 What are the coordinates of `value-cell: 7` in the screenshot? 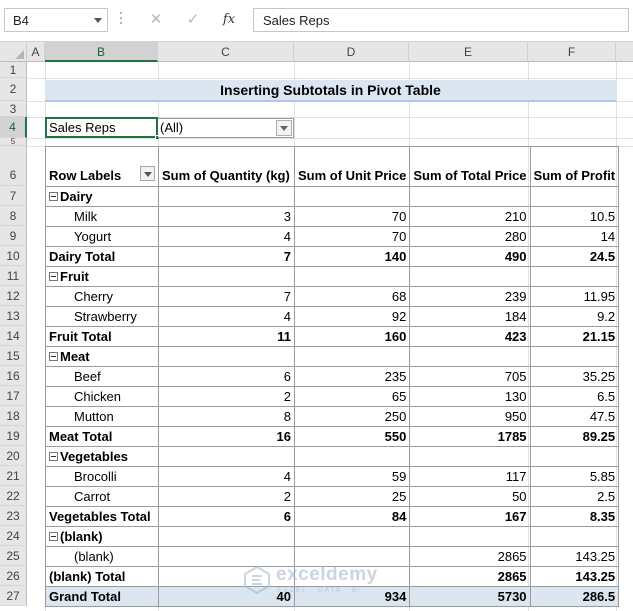 It's located at (226, 256).